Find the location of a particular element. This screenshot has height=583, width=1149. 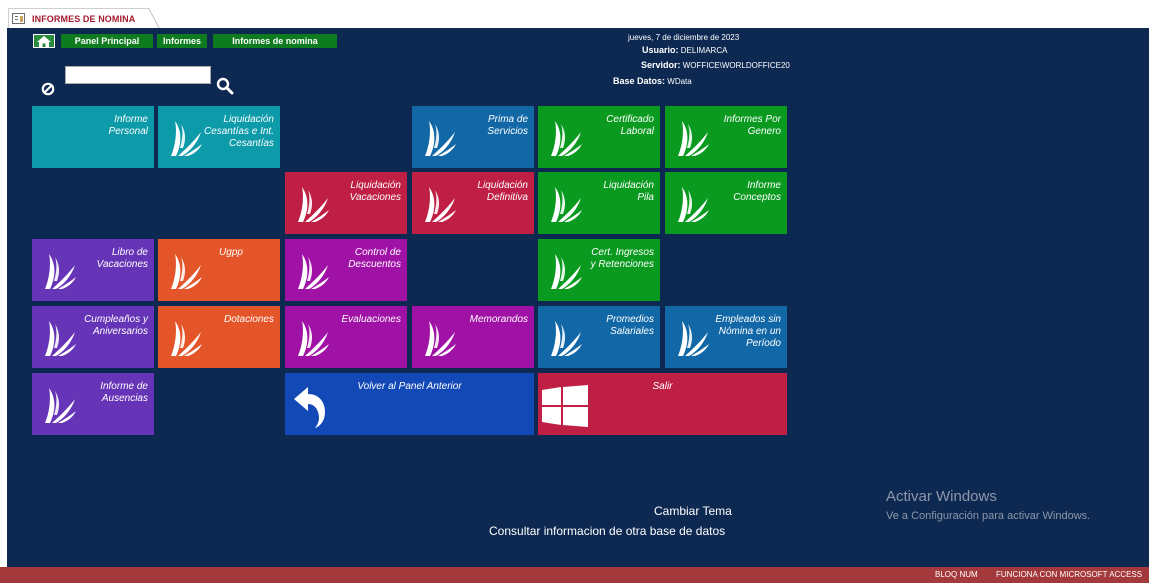

tile-label: Informe de Ausencias is located at coordinates (124, 392).